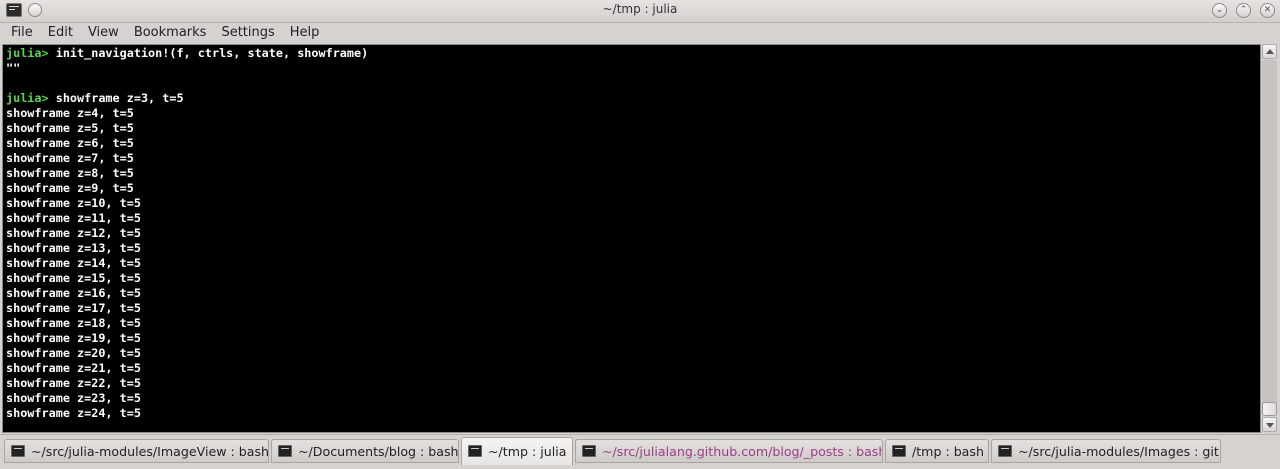  I want to click on terminal-text: showframe z=16, t=5, so click(73, 293).